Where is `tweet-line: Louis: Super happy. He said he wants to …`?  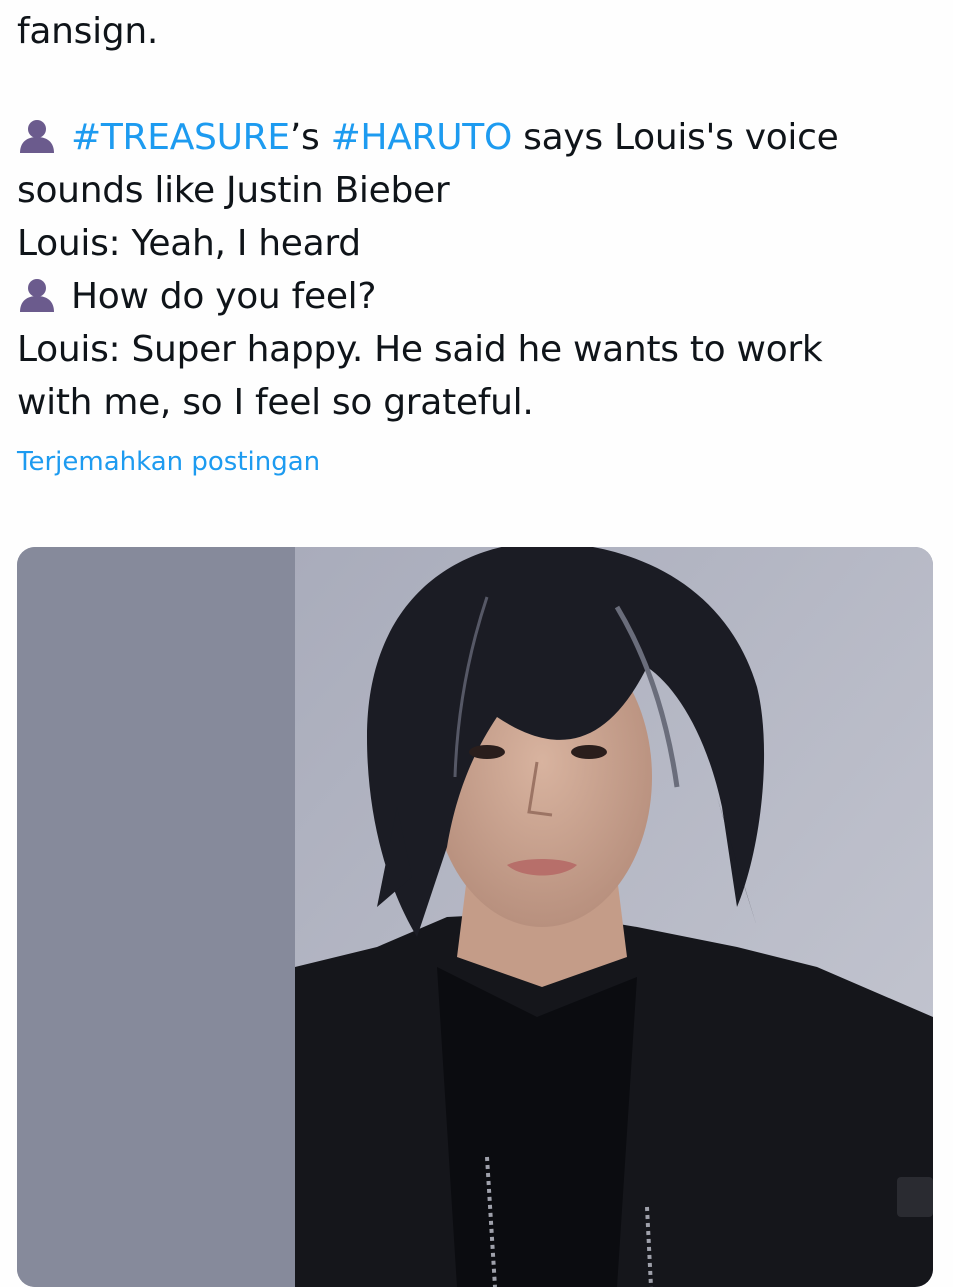
tweet-line: Louis: Super happy. He said he wants to … is located at coordinates (420, 349).